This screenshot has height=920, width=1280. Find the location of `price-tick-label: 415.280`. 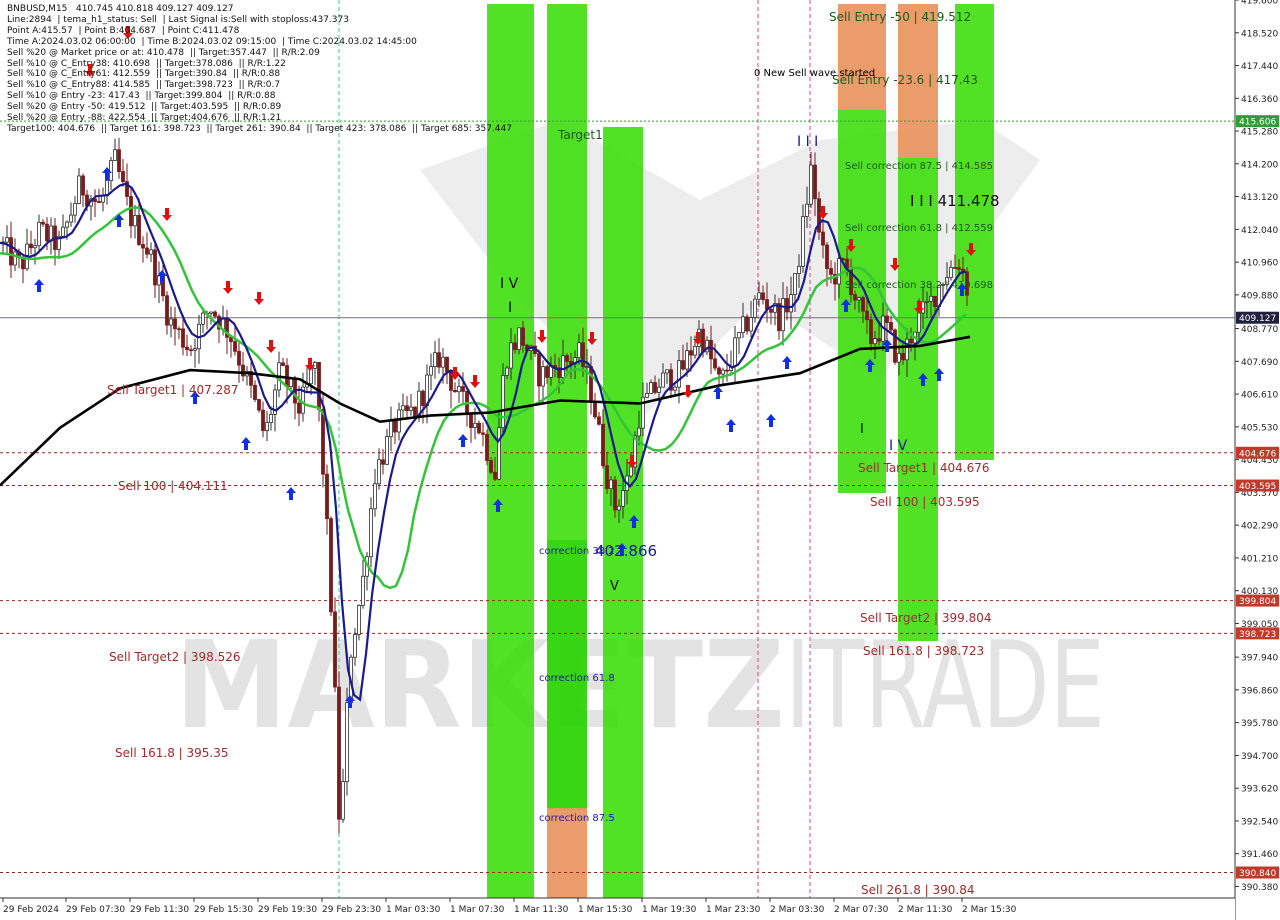

price-tick-label: 415.280 is located at coordinates (1259, 133).